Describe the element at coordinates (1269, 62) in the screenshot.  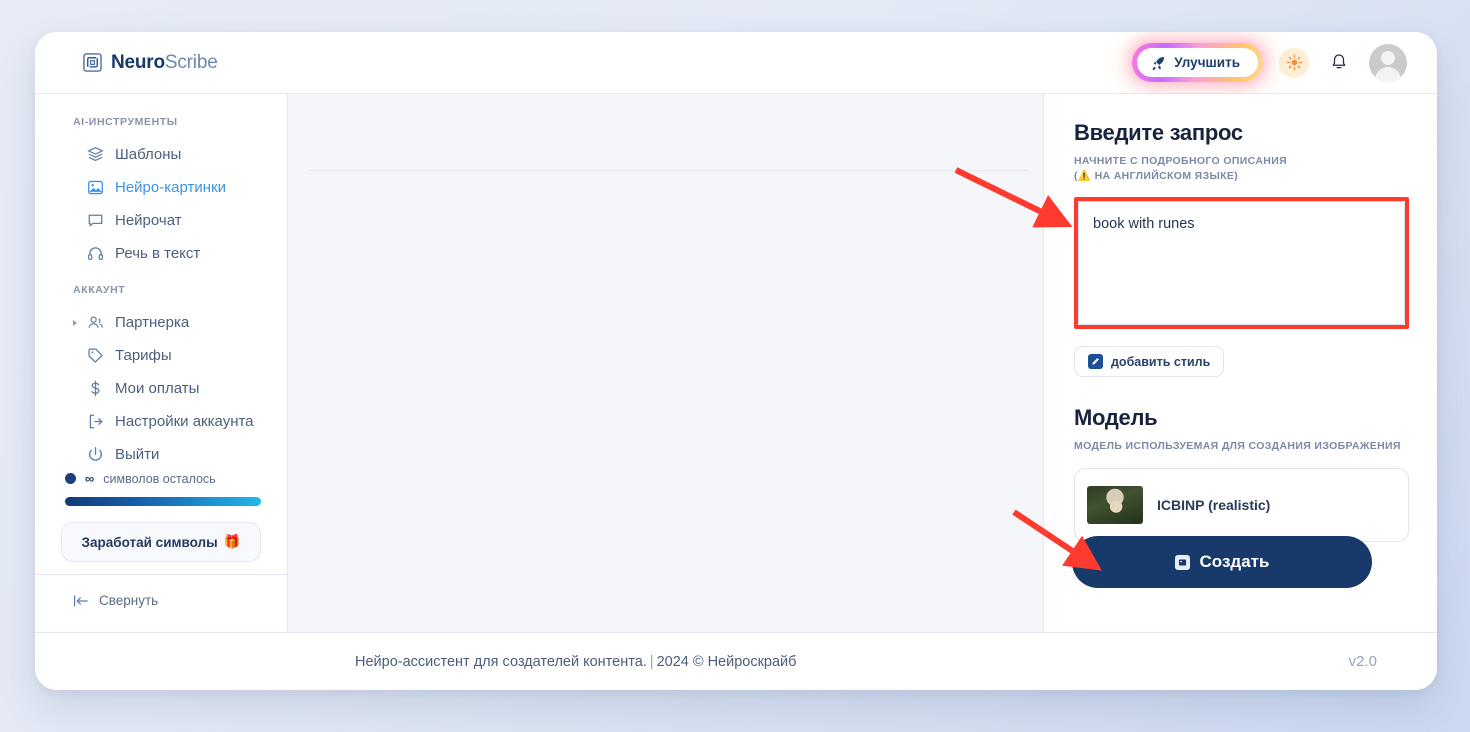
I see `header-actions: Улучшить` at that location.